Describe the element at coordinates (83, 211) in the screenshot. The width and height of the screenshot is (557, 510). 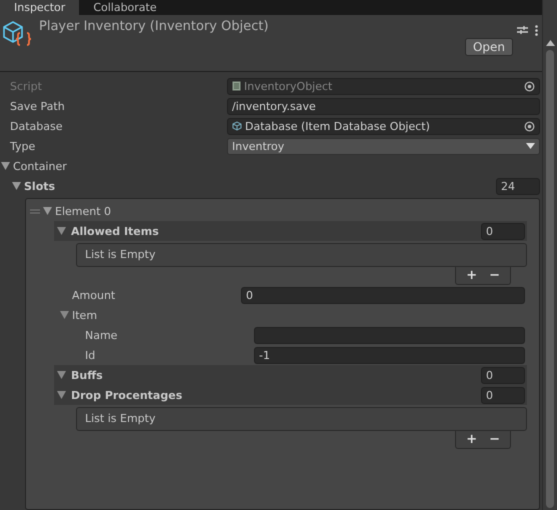
I see `element-label: Element 0` at that location.